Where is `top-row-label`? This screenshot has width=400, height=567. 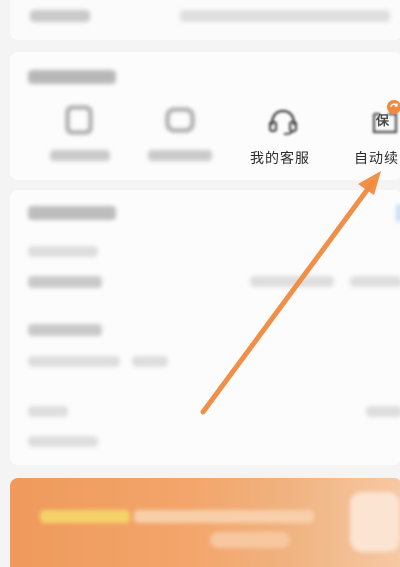
top-row-label is located at coordinates (60, 16).